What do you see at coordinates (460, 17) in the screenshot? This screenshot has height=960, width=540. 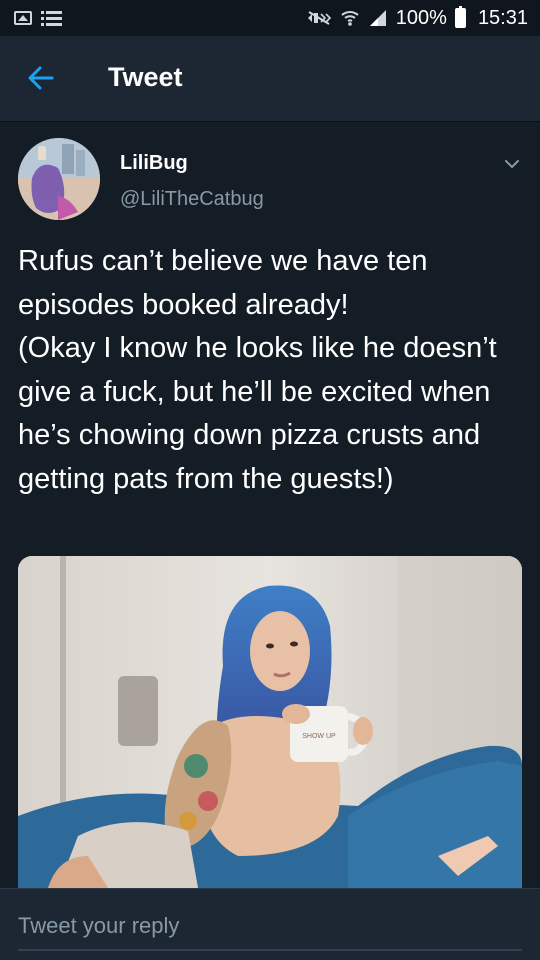 I see `battery-icon` at bounding box center [460, 17].